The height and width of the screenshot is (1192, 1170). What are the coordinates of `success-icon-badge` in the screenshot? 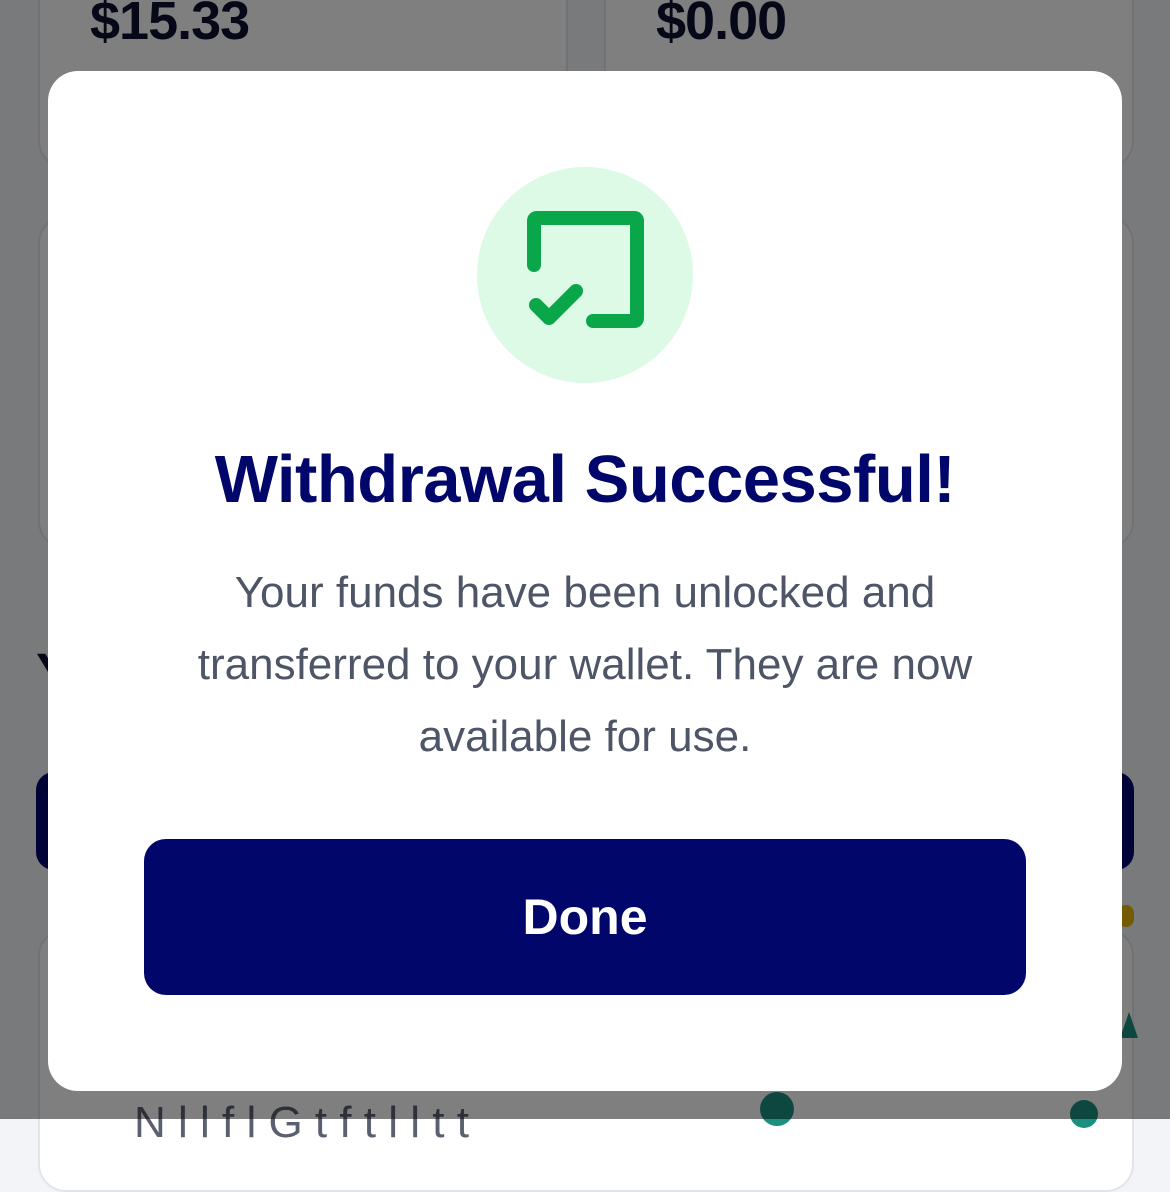 It's located at (585, 275).